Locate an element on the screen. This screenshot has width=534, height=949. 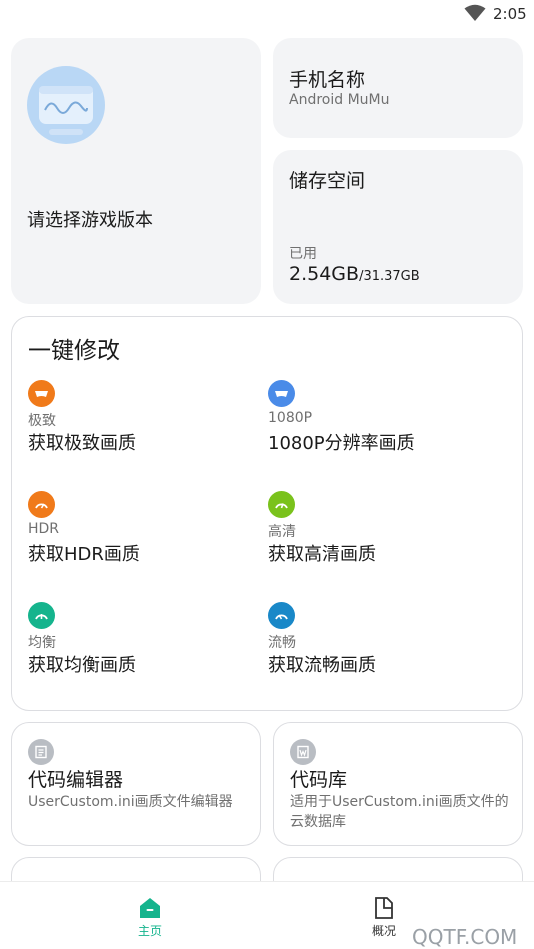
preset-label: 获取极致画质 is located at coordinates (82, 443).